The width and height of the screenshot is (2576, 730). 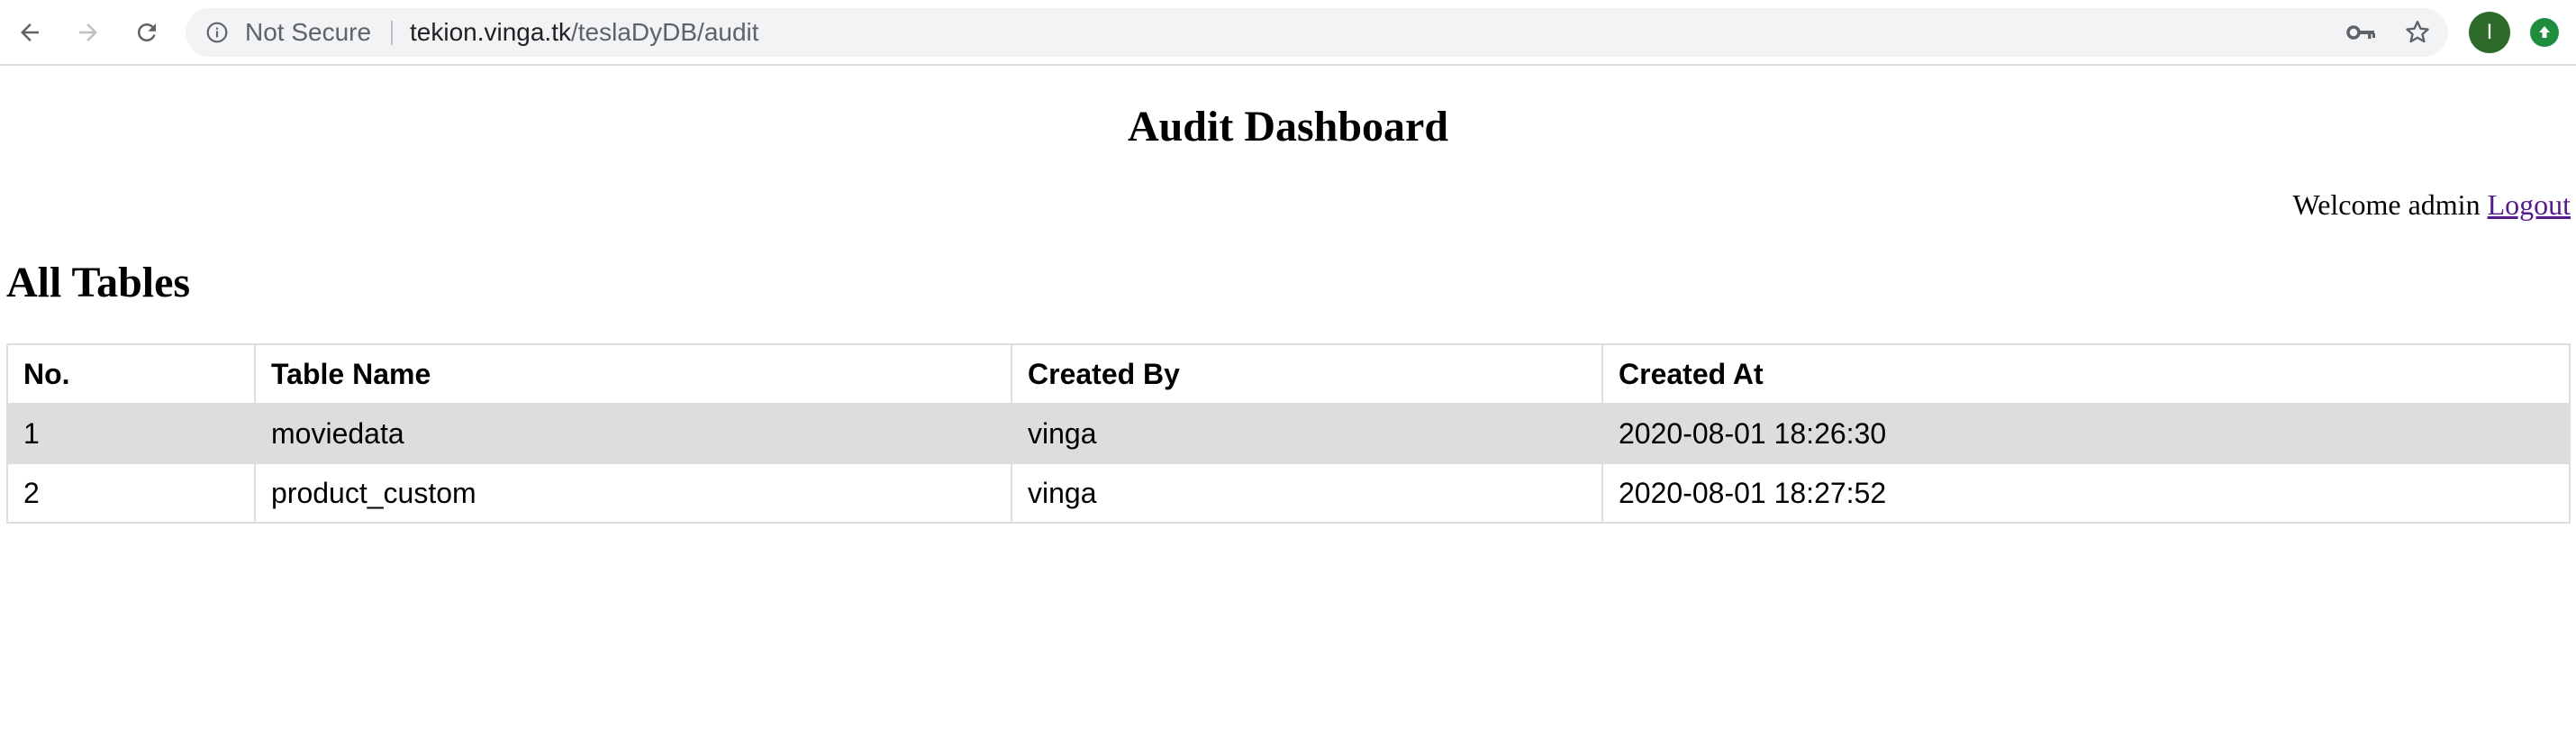 What do you see at coordinates (131, 433) in the screenshot?
I see `cell-no: 1` at bounding box center [131, 433].